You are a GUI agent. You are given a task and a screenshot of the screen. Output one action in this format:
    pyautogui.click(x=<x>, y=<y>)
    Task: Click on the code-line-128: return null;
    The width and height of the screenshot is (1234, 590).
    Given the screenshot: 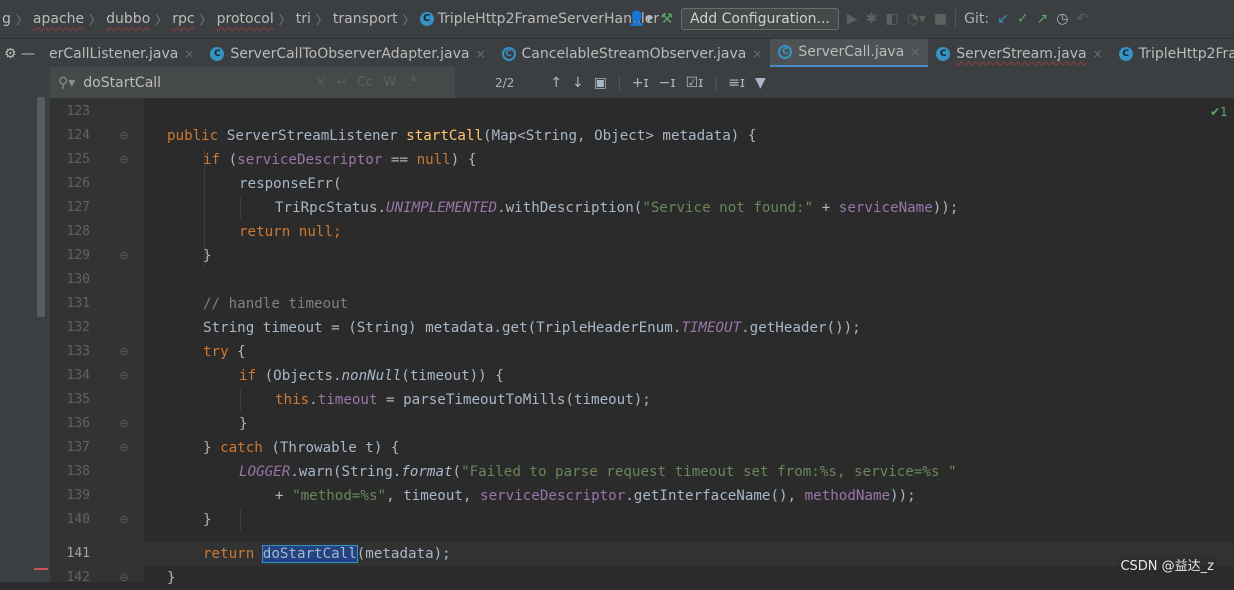 What is the action you would take?
    pyautogui.click(x=290, y=232)
    